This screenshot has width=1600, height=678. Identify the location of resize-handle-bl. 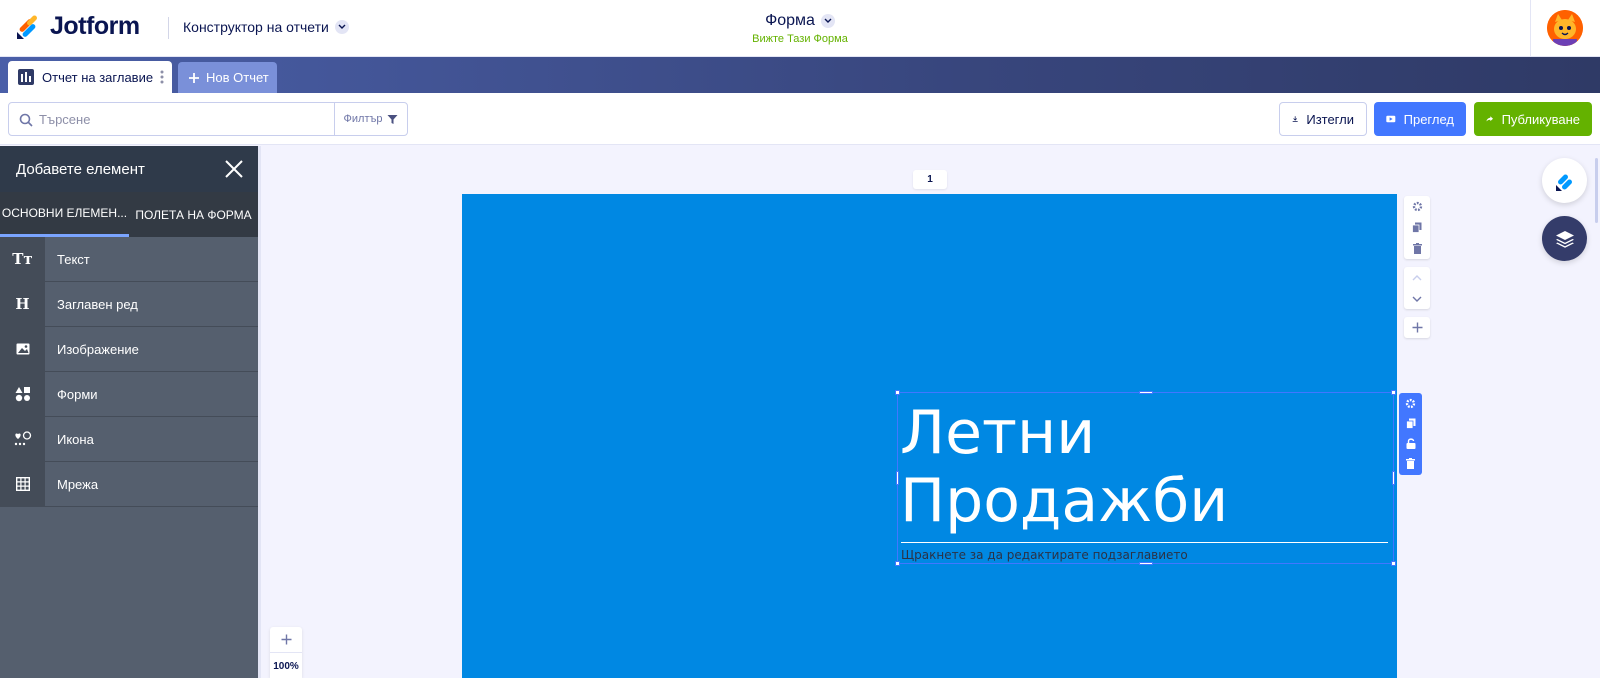
(897, 563).